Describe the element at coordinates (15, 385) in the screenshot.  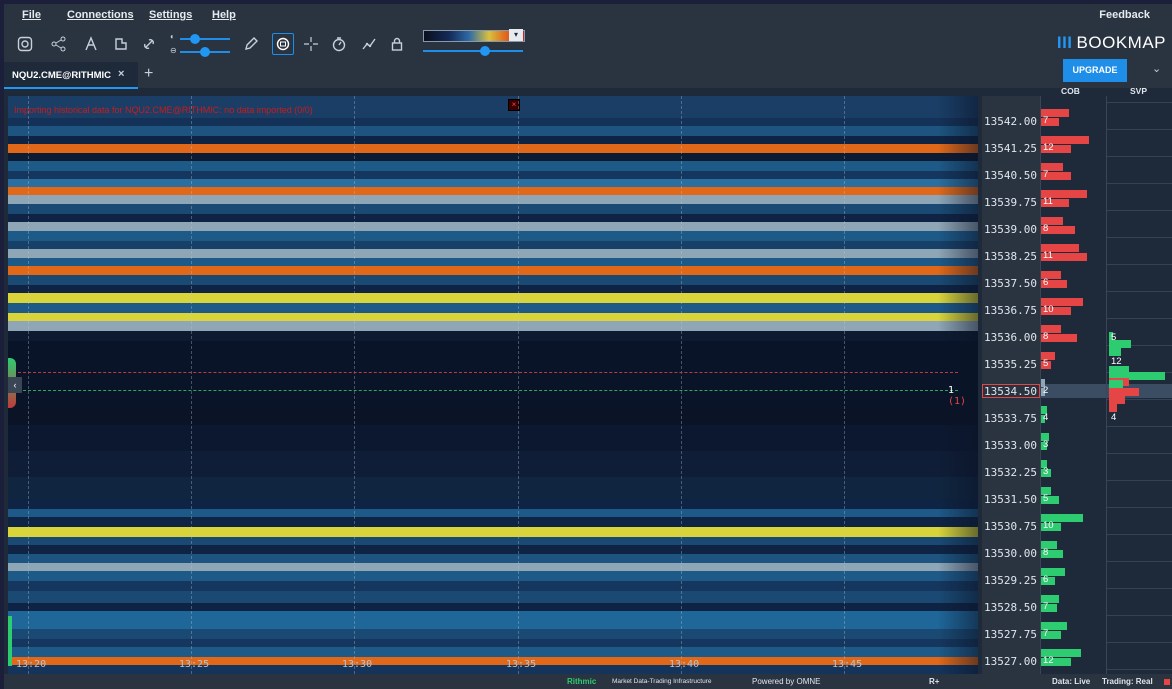
I see `collapse-left-icon: ‹` at that location.